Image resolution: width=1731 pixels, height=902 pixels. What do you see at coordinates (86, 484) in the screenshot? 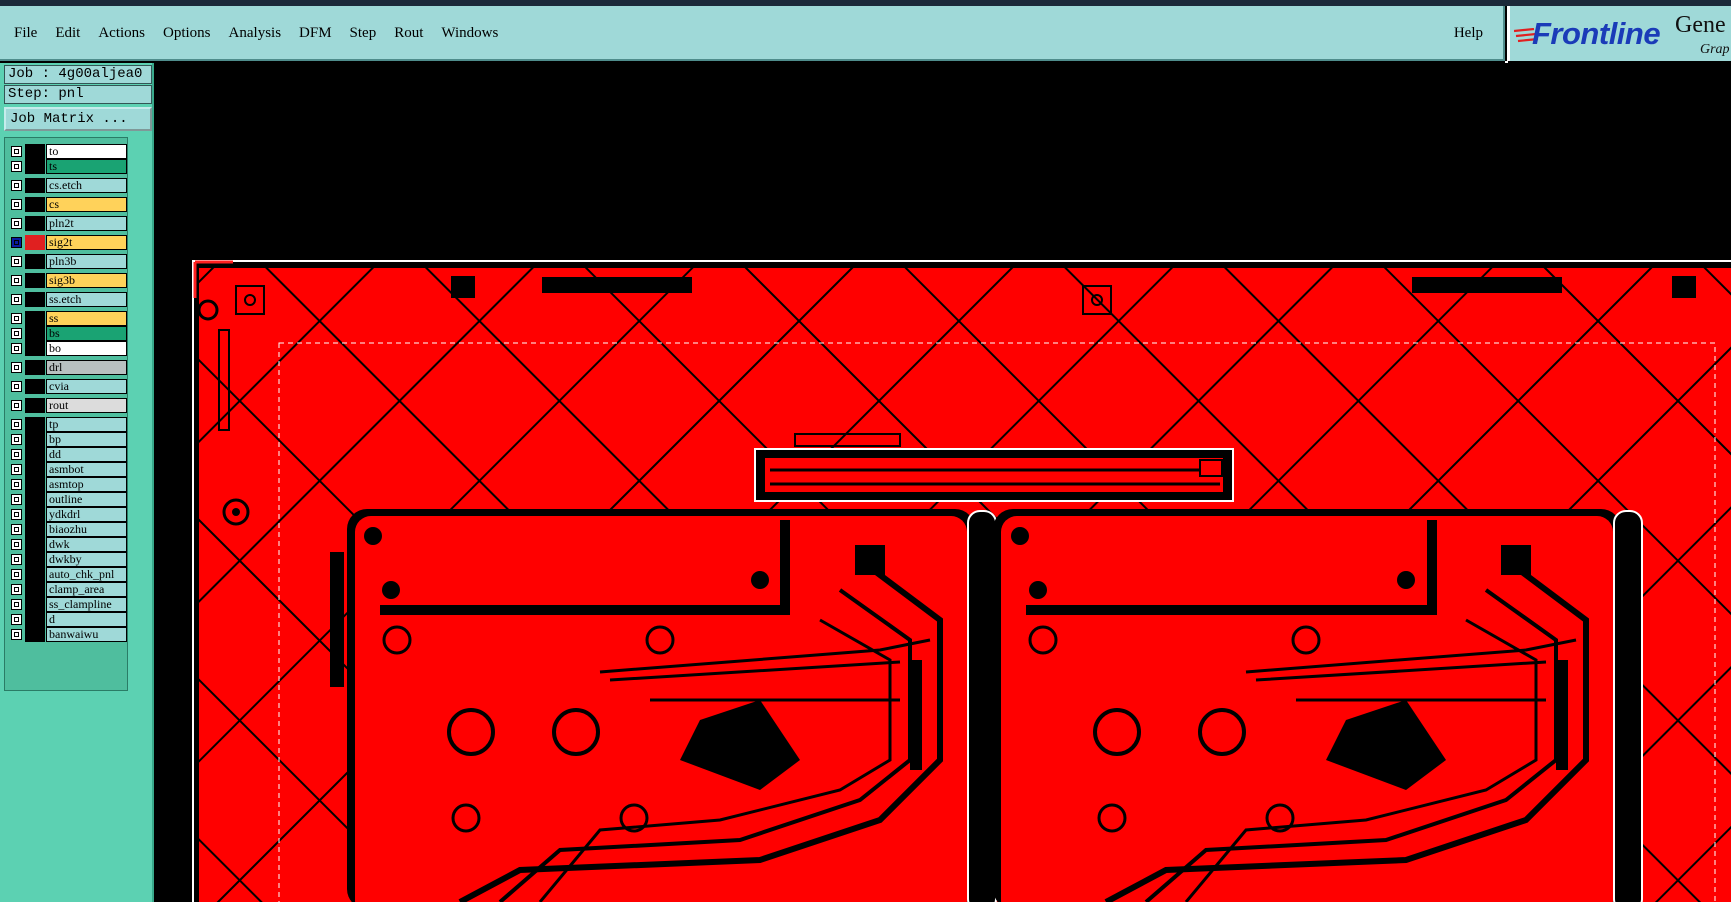
I see `layer-name: asmtop` at bounding box center [86, 484].